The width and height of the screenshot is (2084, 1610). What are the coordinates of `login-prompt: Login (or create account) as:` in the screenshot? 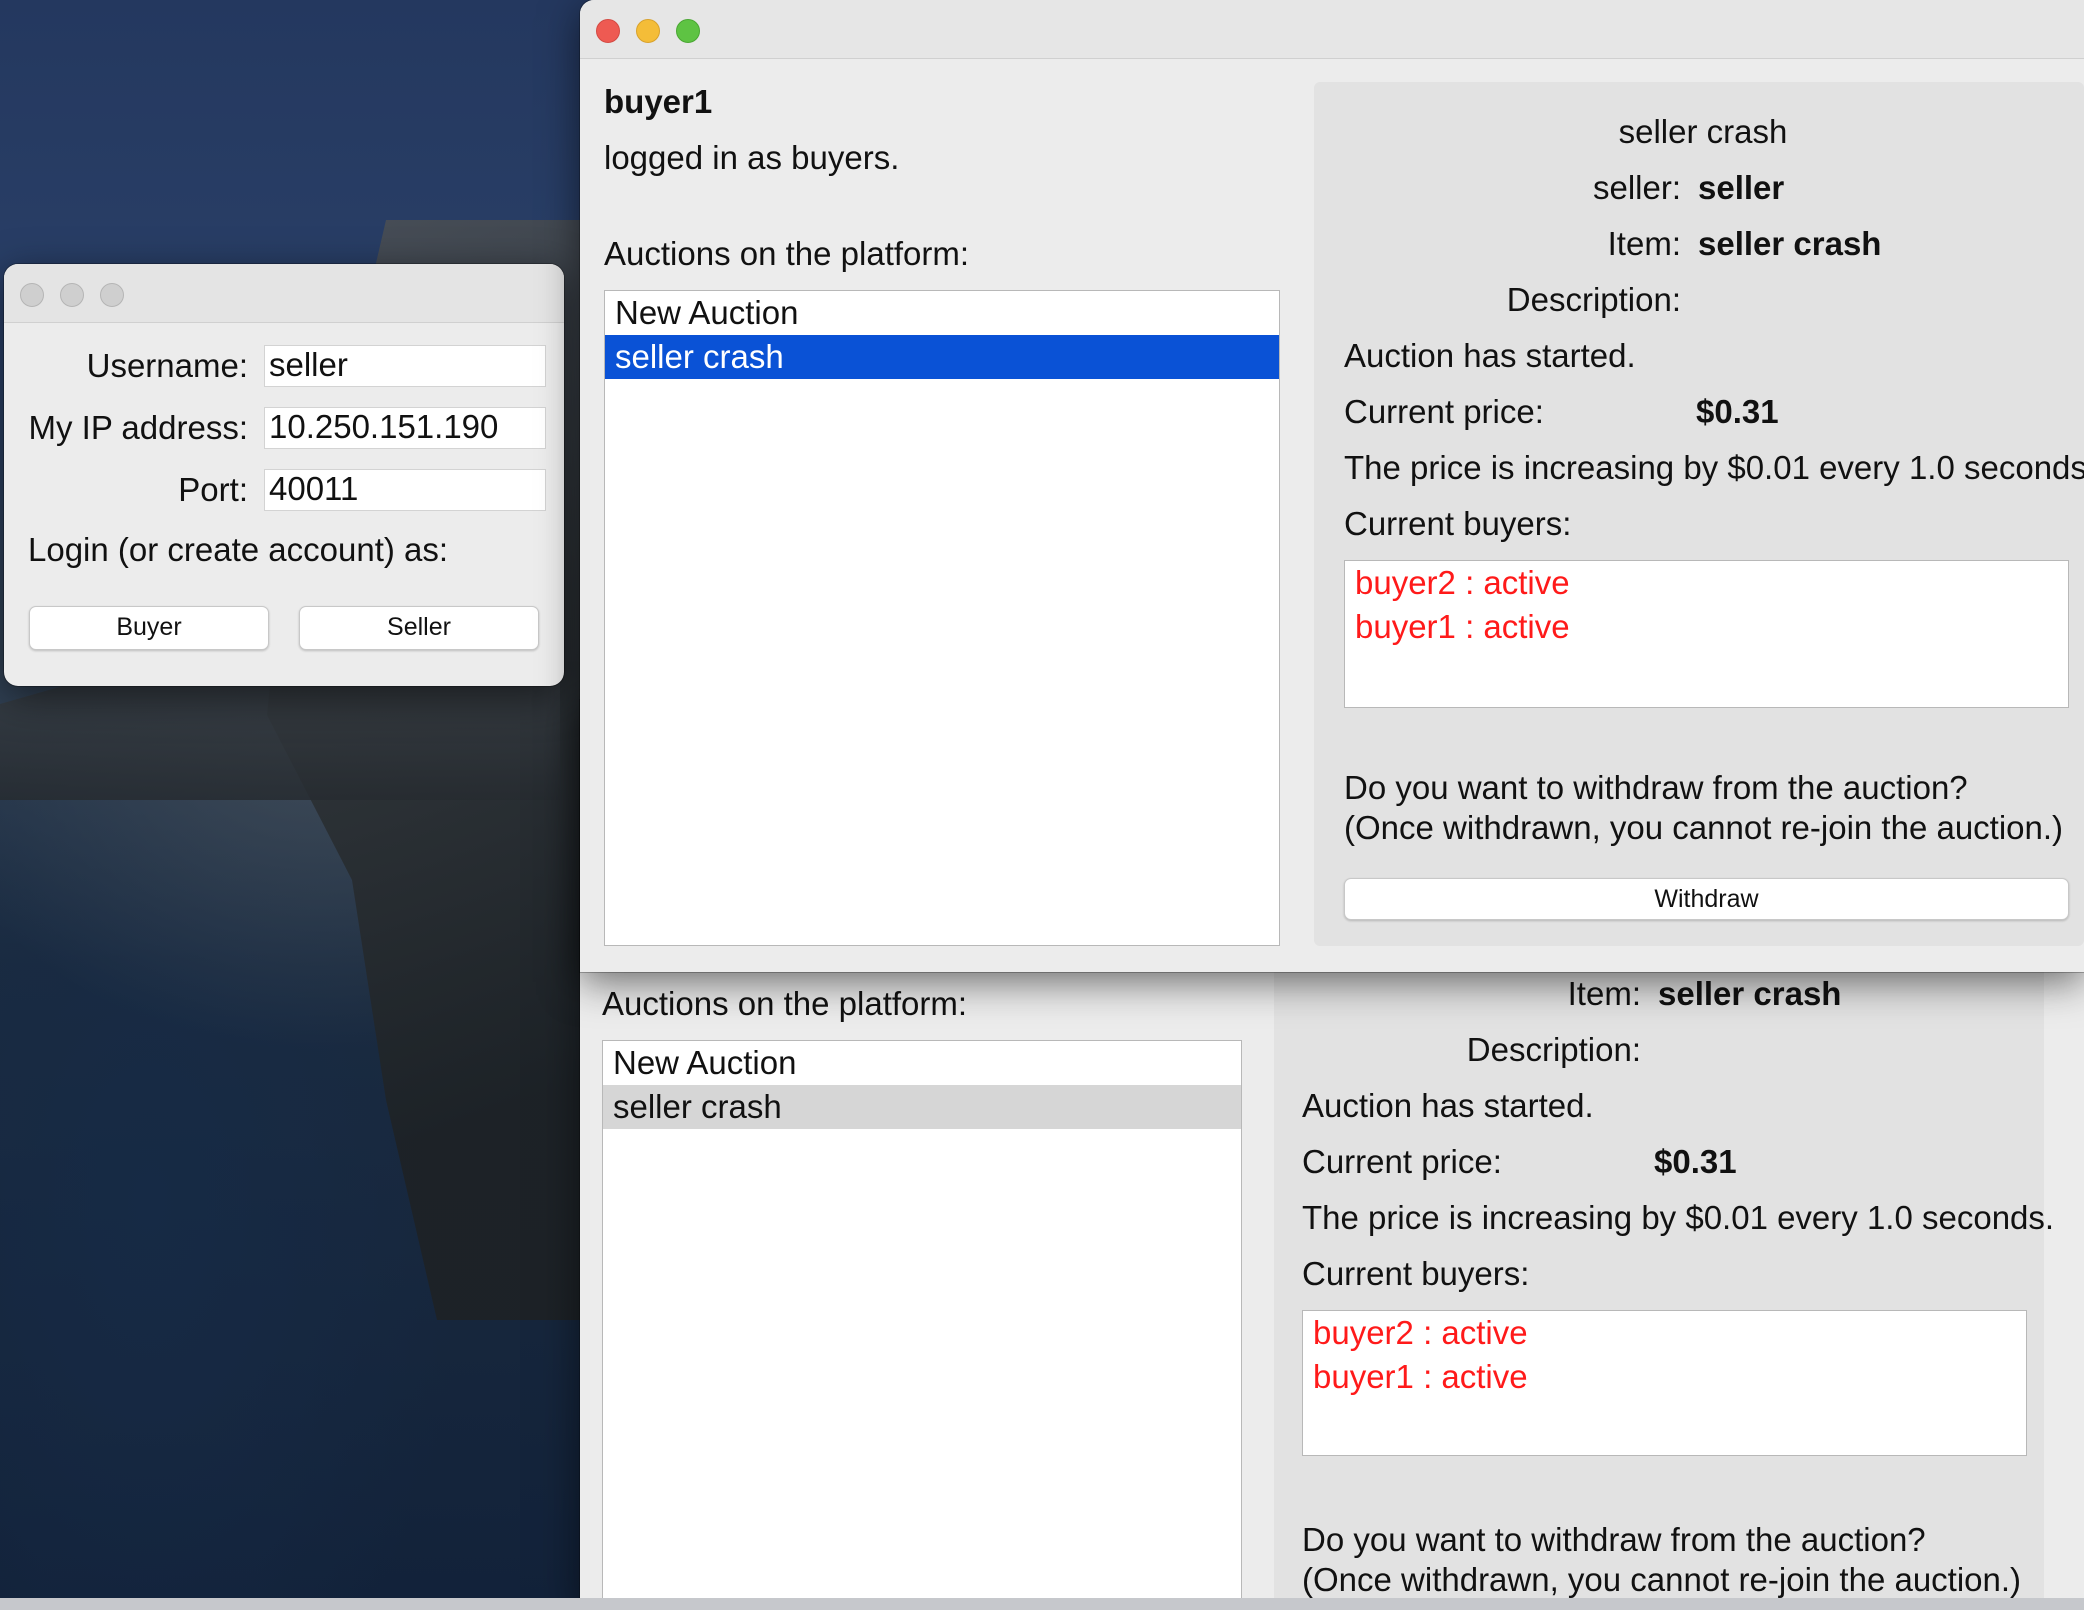 It's located at (238, 549).